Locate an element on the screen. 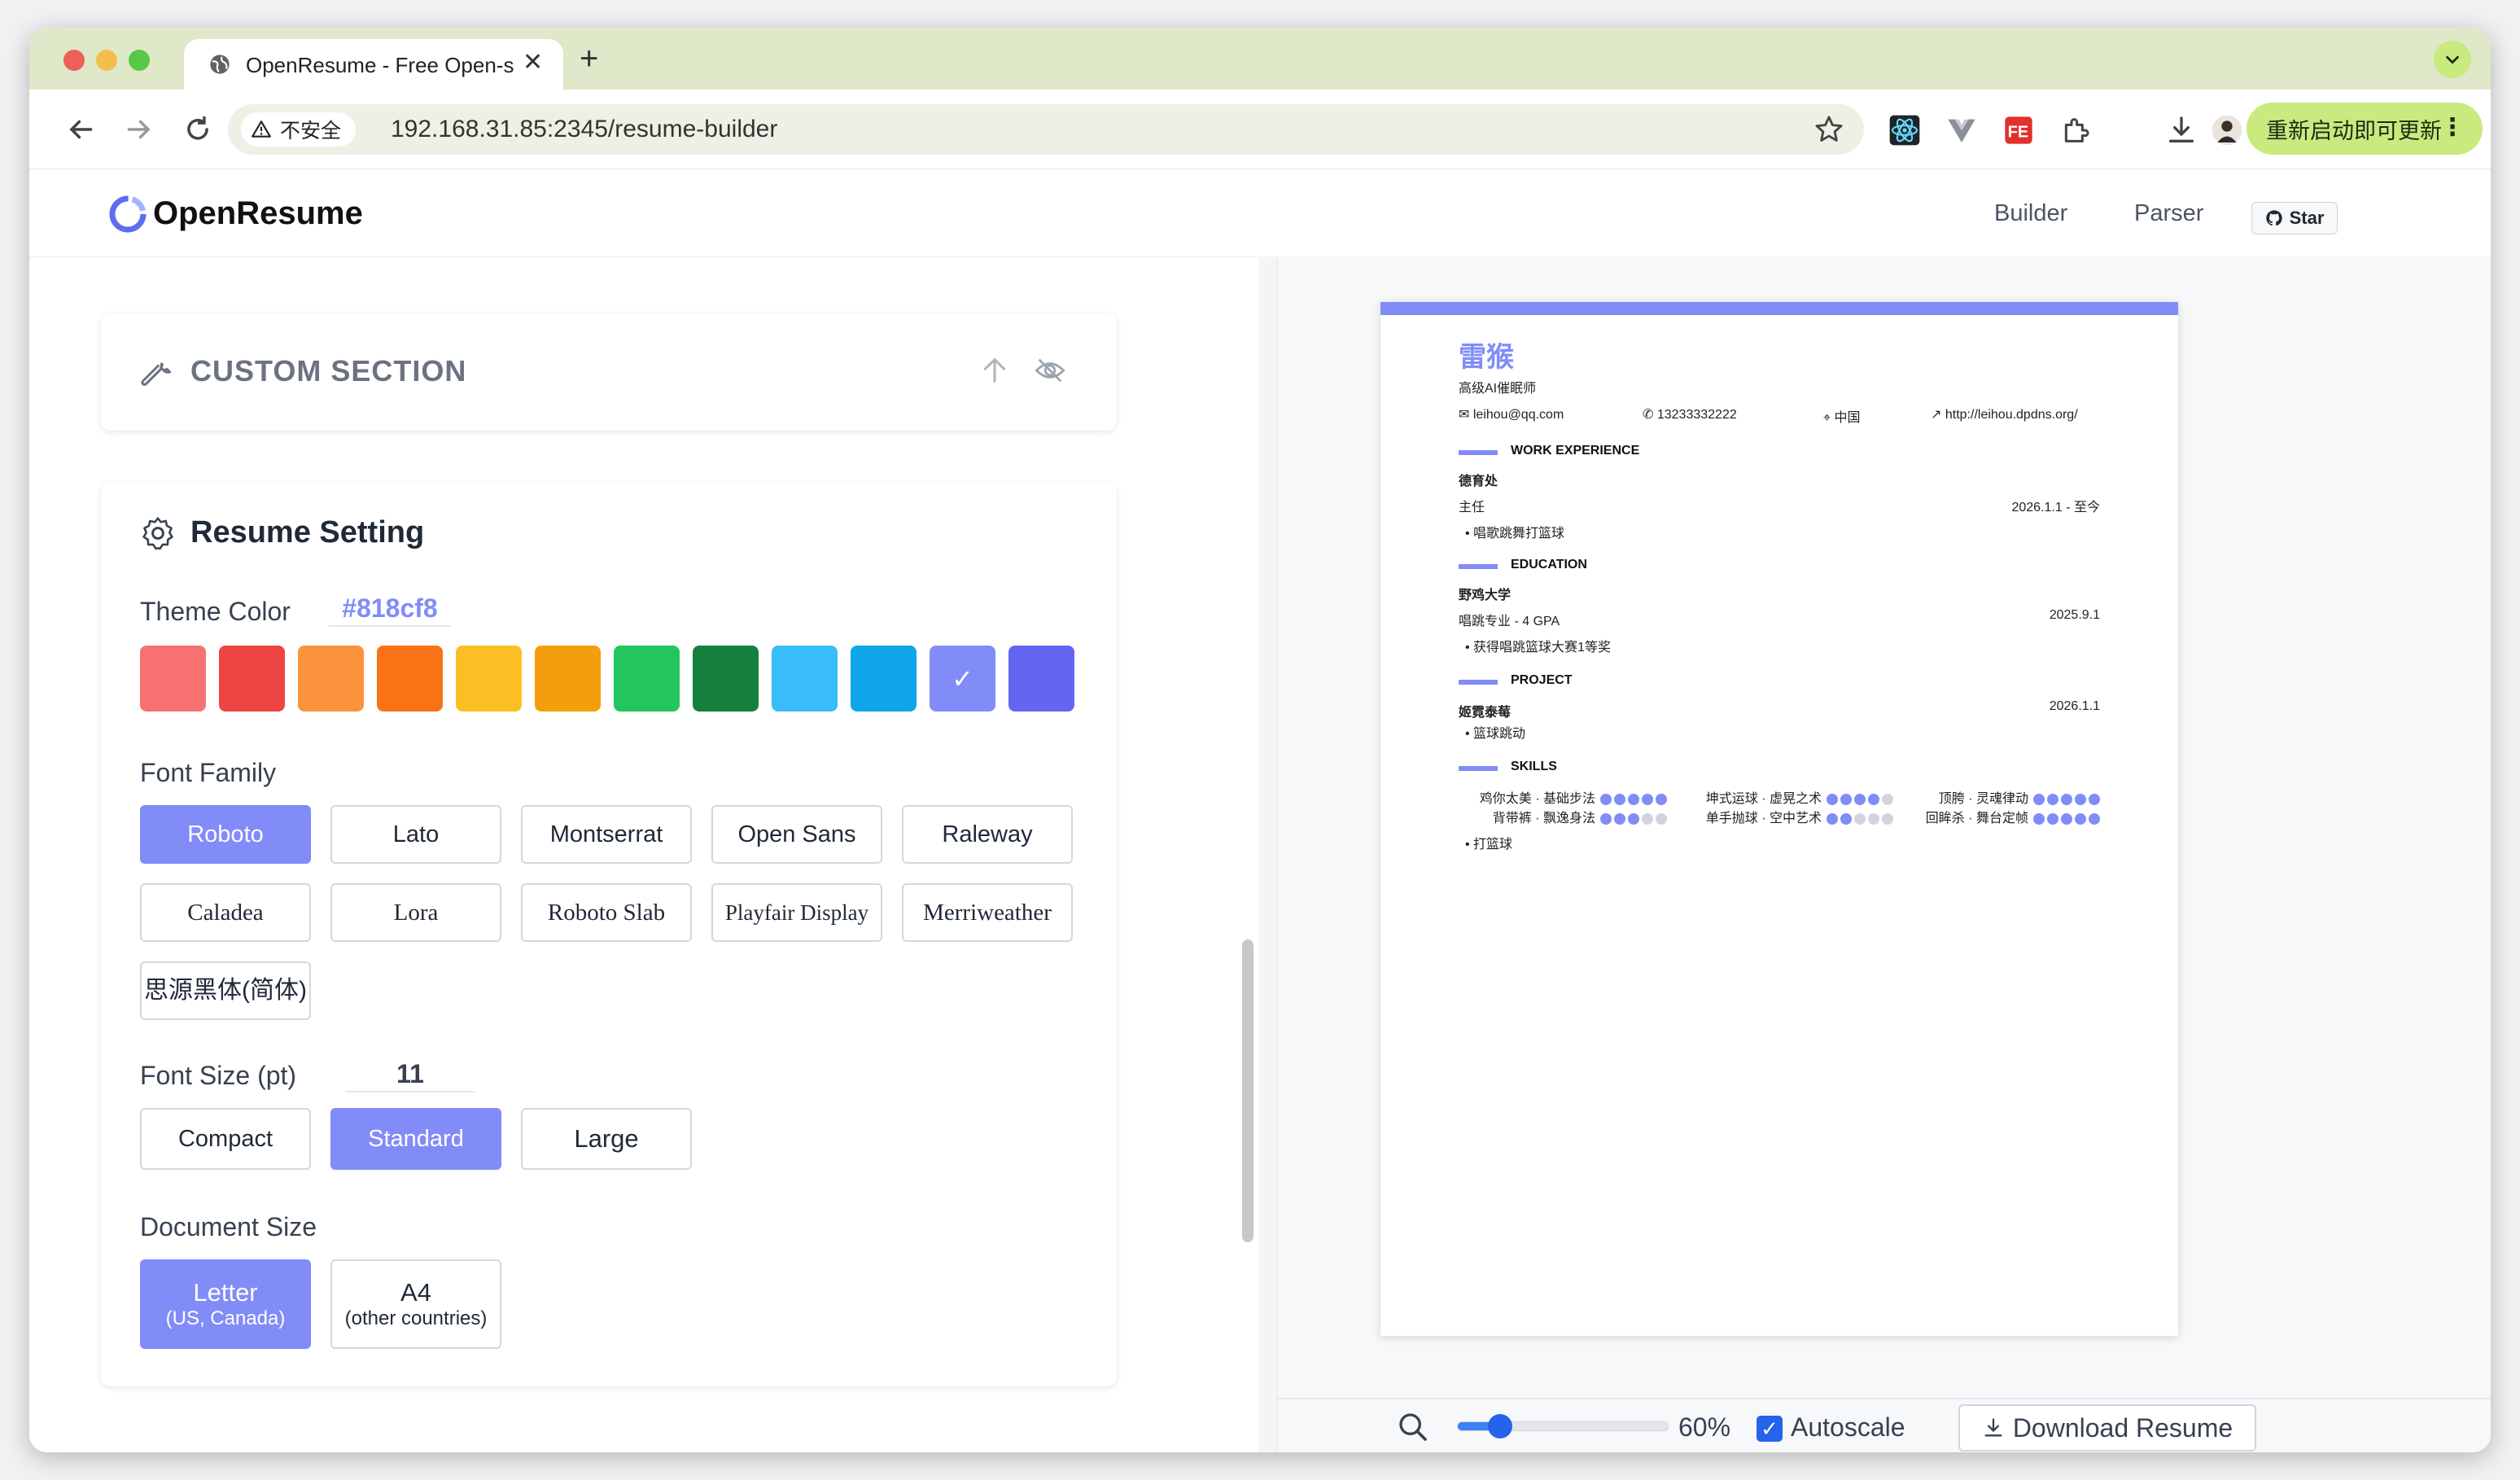 The height and width of the screenshot is (1480, 2520). site-info-button: 不安全 is located at coordinates (299, 129).